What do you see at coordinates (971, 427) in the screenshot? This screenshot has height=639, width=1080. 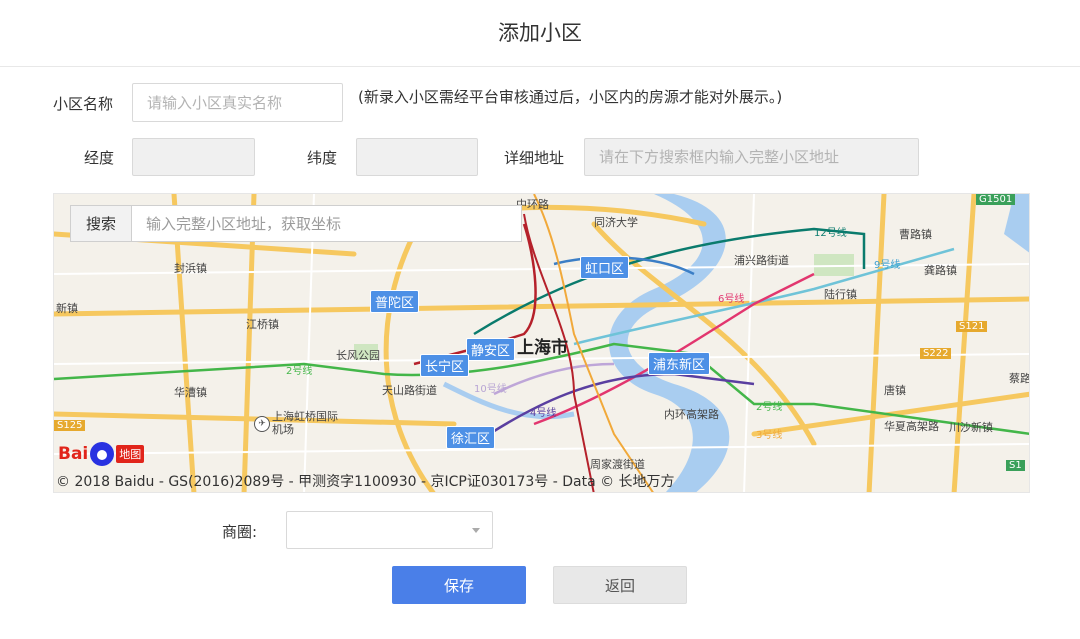 I see `place-label: 川沙新镇` at bounding box center [971, 427].